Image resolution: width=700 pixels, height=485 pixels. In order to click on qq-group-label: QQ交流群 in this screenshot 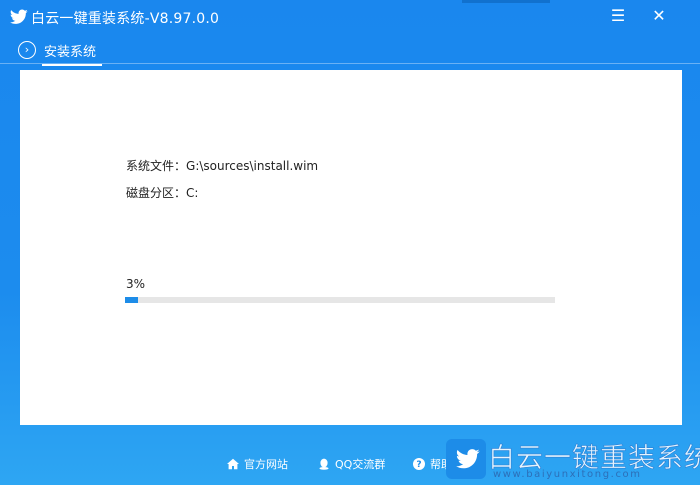, I will do `click(360, 464)`.